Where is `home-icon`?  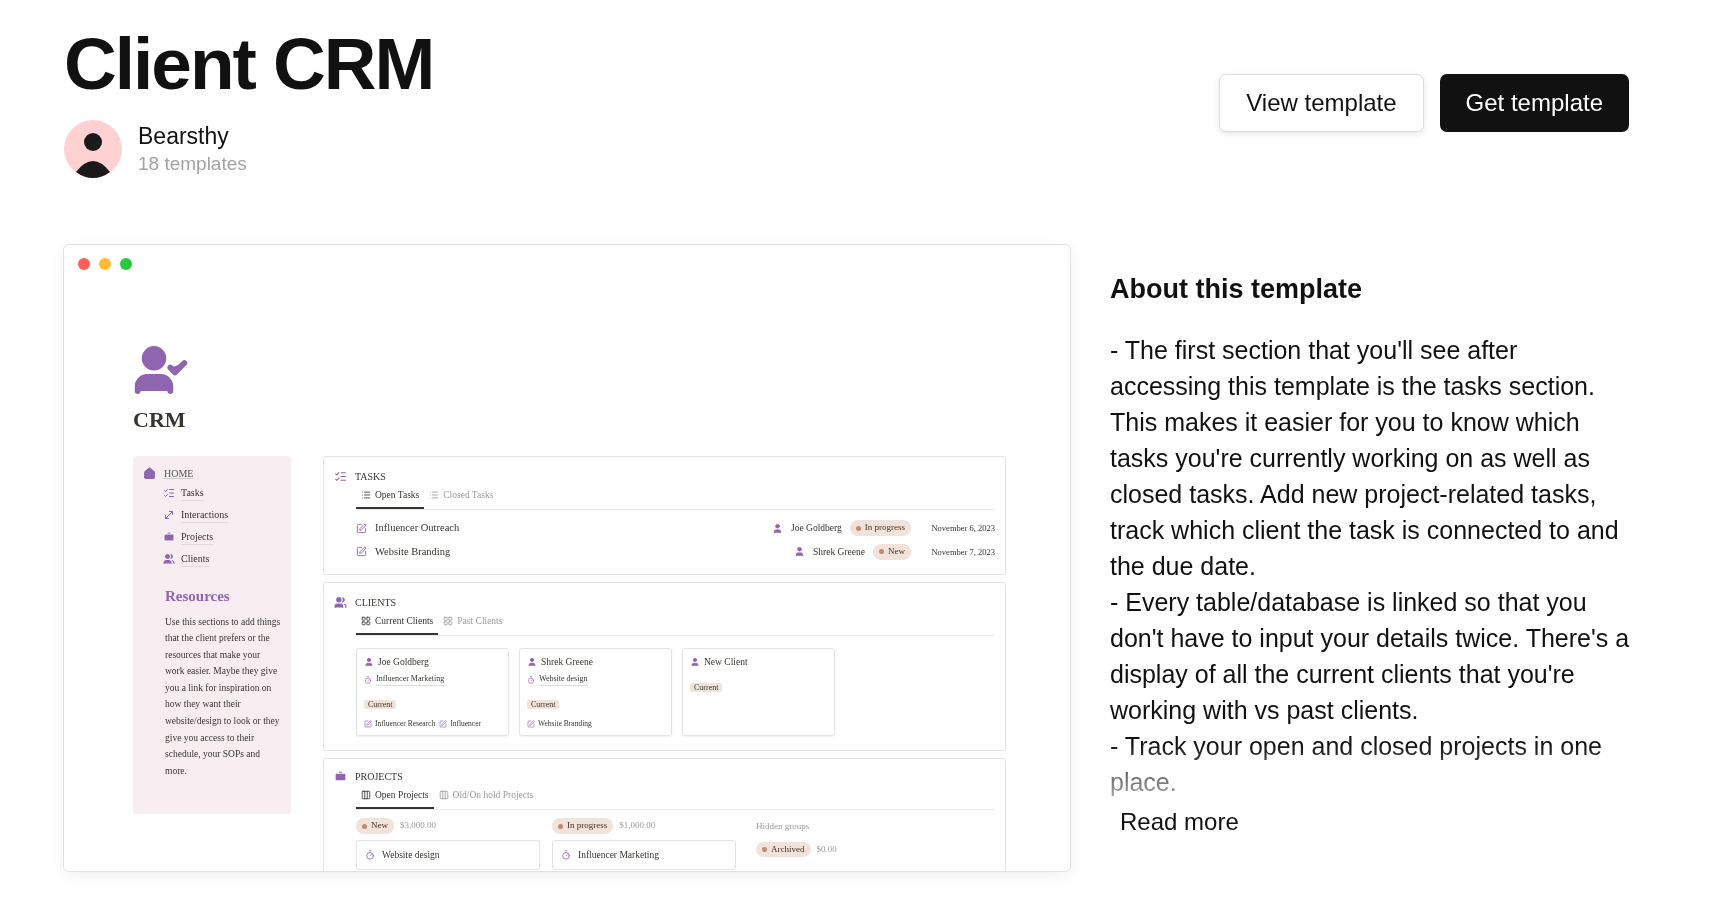 home-icon is located at coordinates (149, 473).